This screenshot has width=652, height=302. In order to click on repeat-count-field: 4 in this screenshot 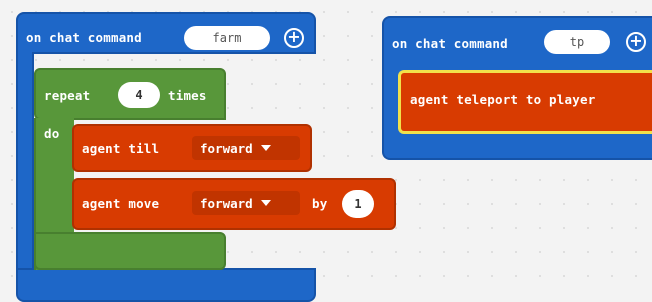, I will do `click(139, 95)`.